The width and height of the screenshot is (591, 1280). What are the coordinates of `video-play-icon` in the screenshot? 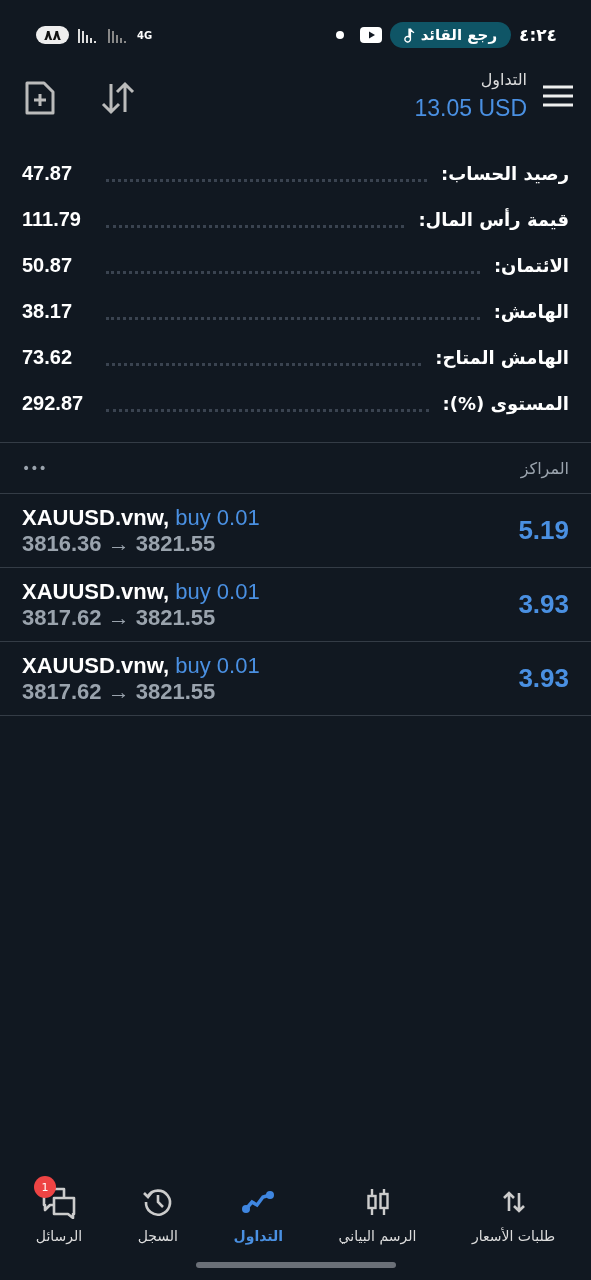 It's located at (370, 35).